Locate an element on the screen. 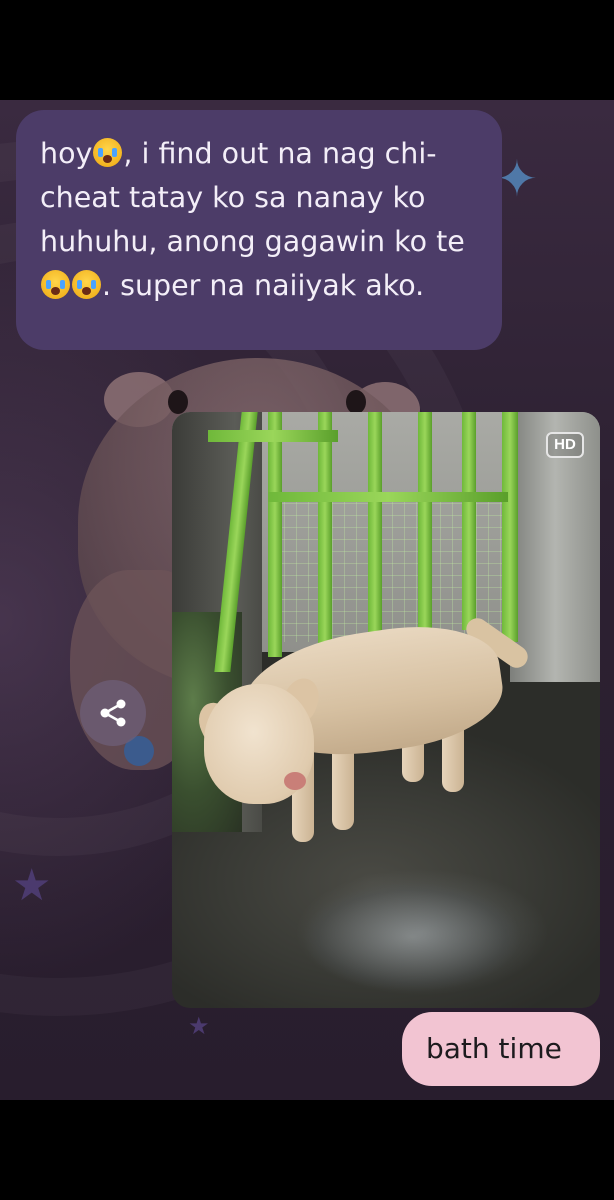  share-button is located at coordinates (113, 713).